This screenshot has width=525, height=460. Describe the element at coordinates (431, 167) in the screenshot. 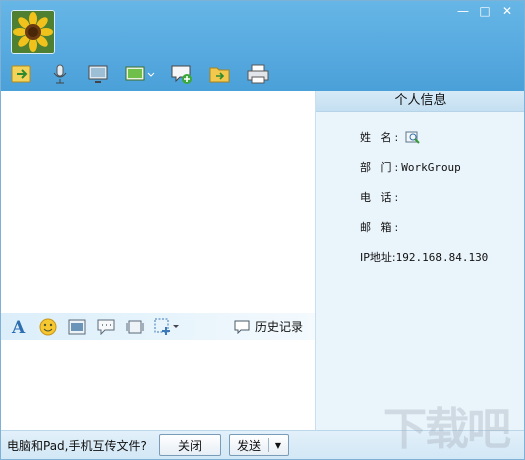

I see `dept-value: WorkGroup` at that location.